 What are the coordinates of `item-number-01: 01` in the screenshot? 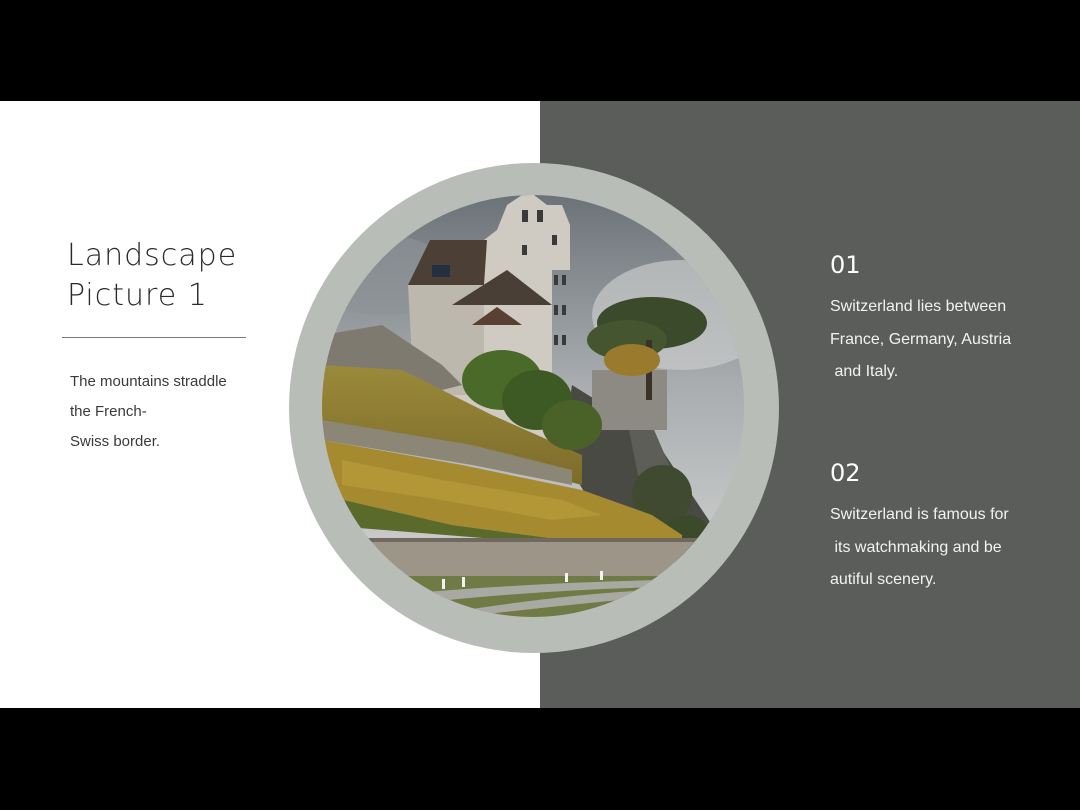 It's located at (845, 265).